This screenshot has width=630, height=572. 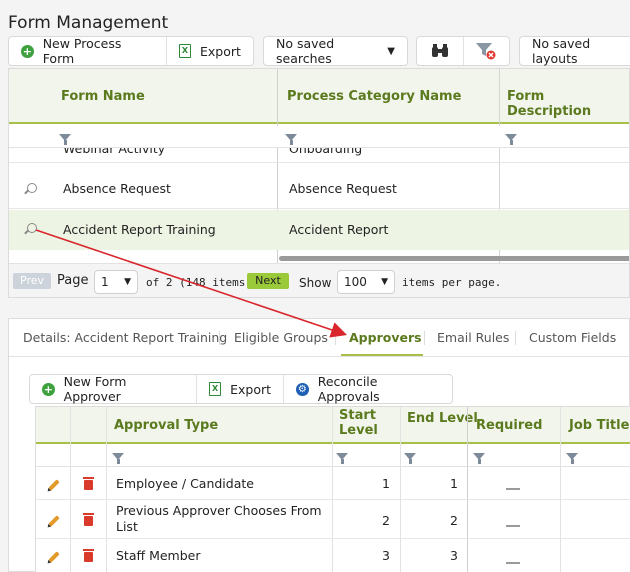 I want to click on tab-email-rules: Email Rules, so click(x=473, y=337).